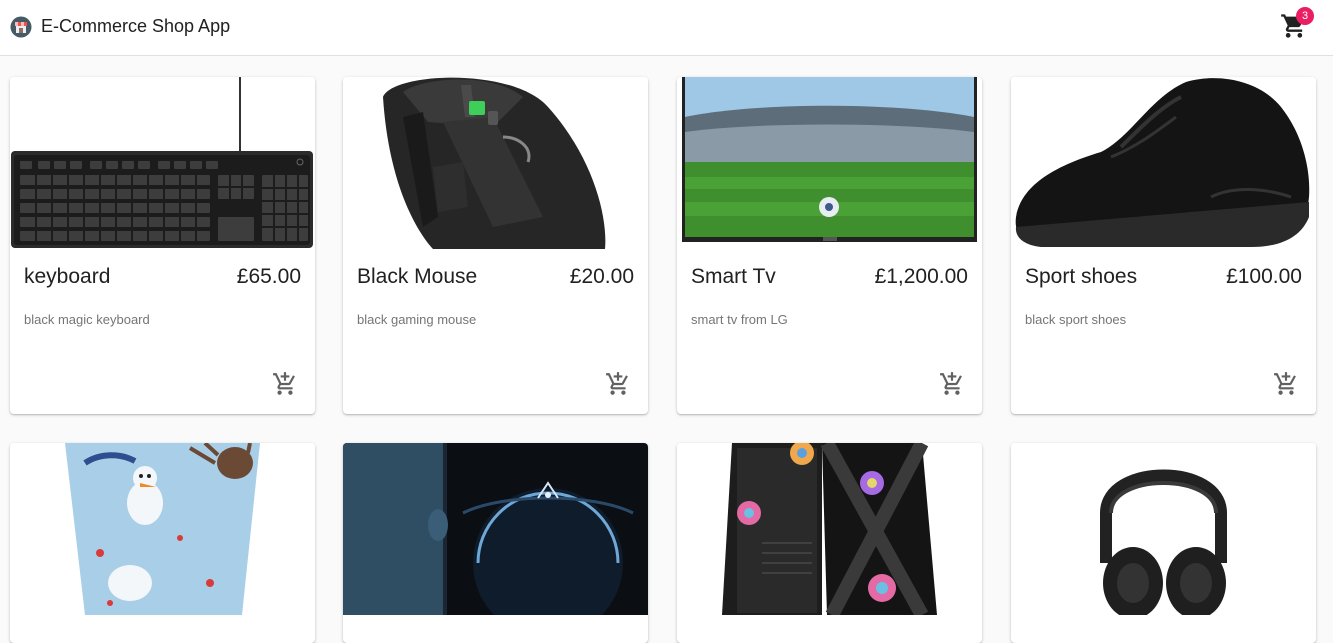 The width and height of the screenshot is (1333, 643). I want to click on product-image-cup, so click(162, 529).